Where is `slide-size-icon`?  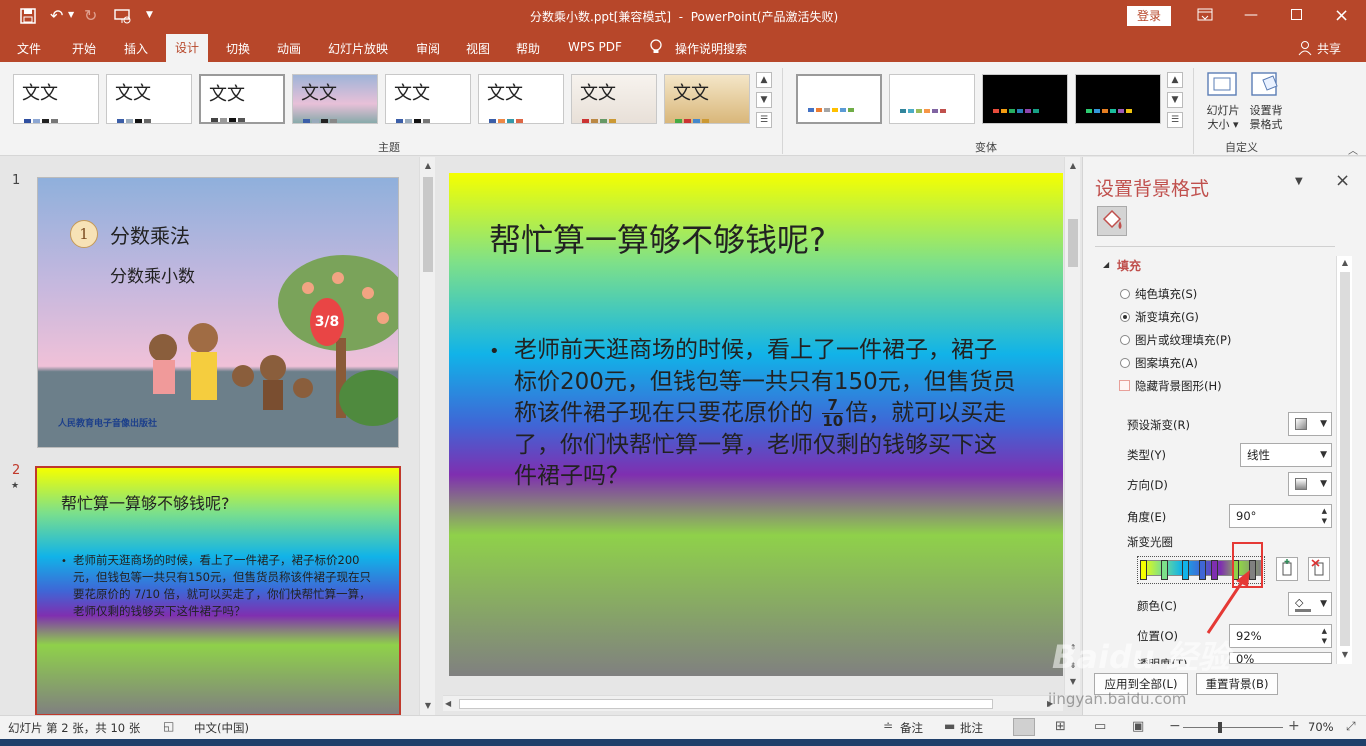 slide-size-icon is located at coordinates (1222, 85).